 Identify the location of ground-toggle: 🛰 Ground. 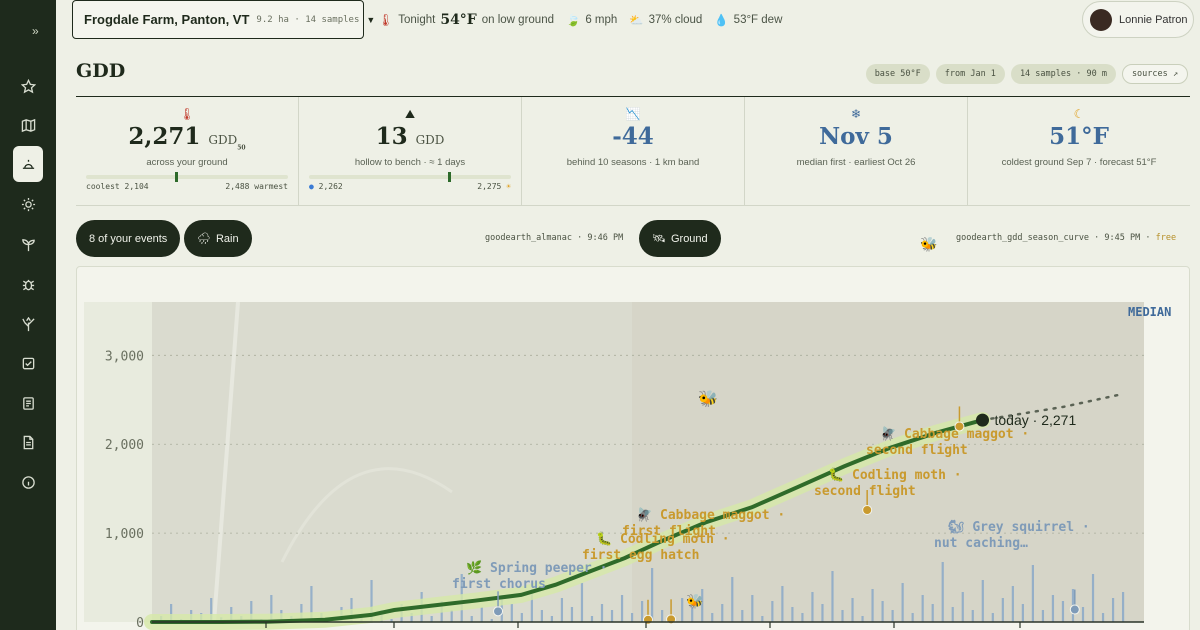
(680, 238).